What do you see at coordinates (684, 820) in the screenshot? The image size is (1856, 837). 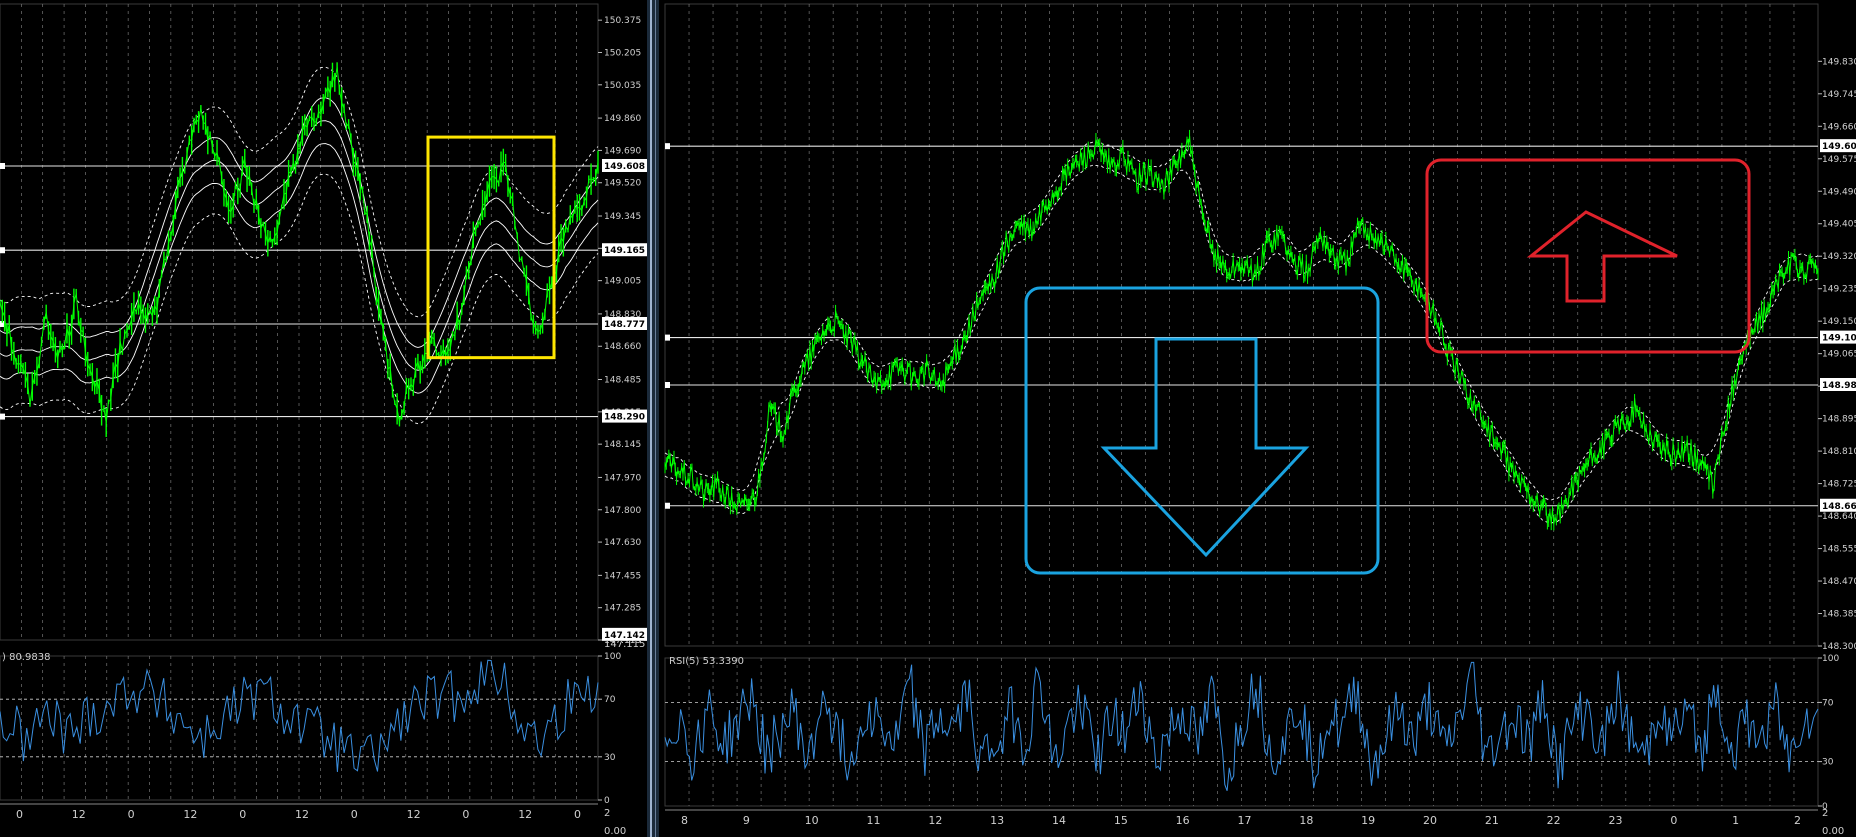 I see `x-tick-label: 8` at bounding box center [684, 820].